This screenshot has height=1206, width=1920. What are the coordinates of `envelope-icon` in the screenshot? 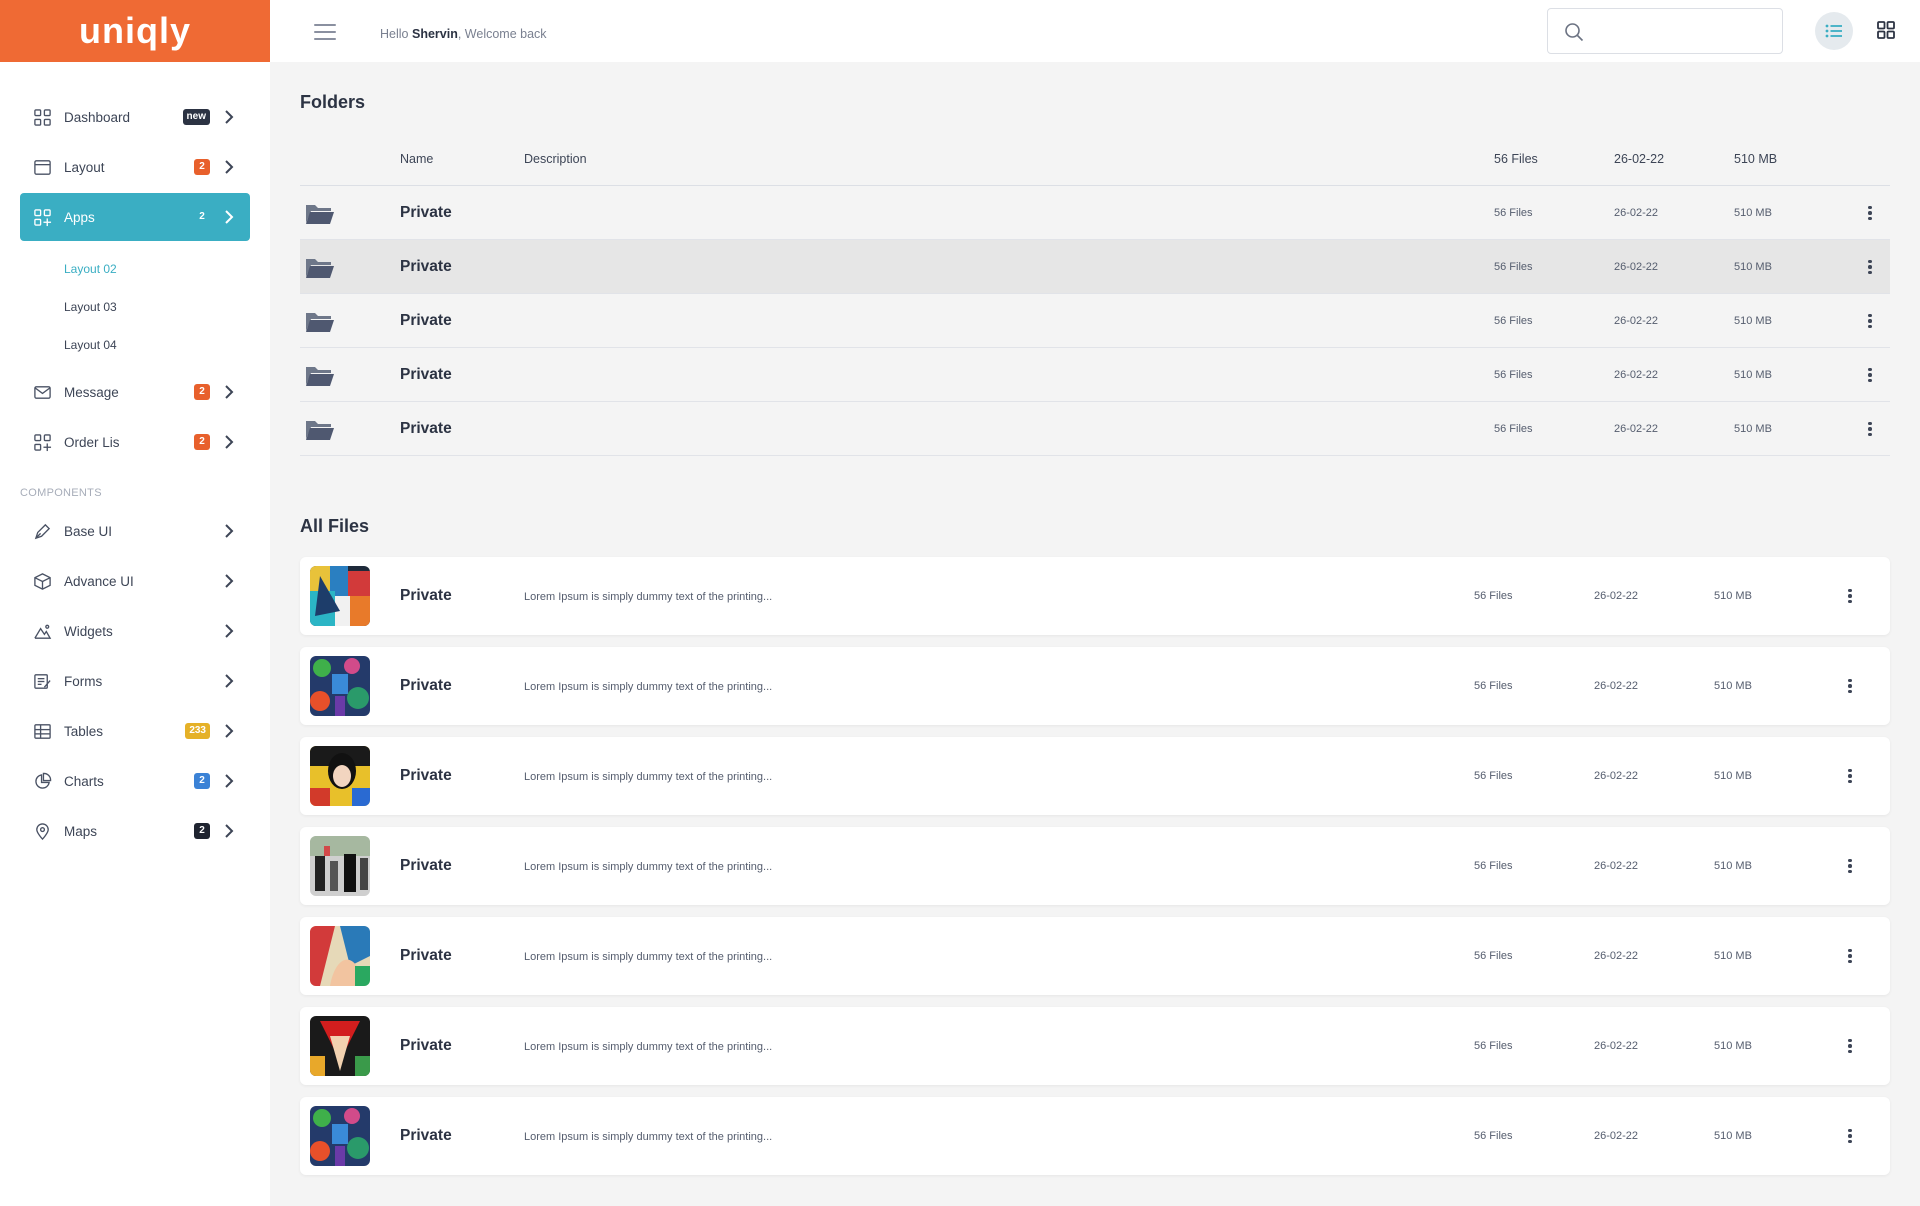 It's located at (42, 392).